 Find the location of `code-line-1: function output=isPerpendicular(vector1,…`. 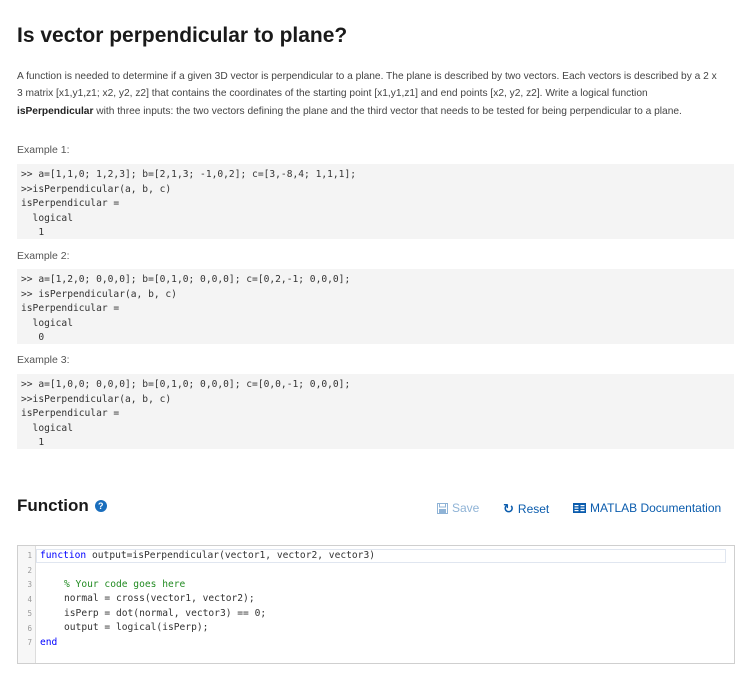

code-line-1: function output=isPerpendicular(vector1,… is located at coordinates (207, 555).